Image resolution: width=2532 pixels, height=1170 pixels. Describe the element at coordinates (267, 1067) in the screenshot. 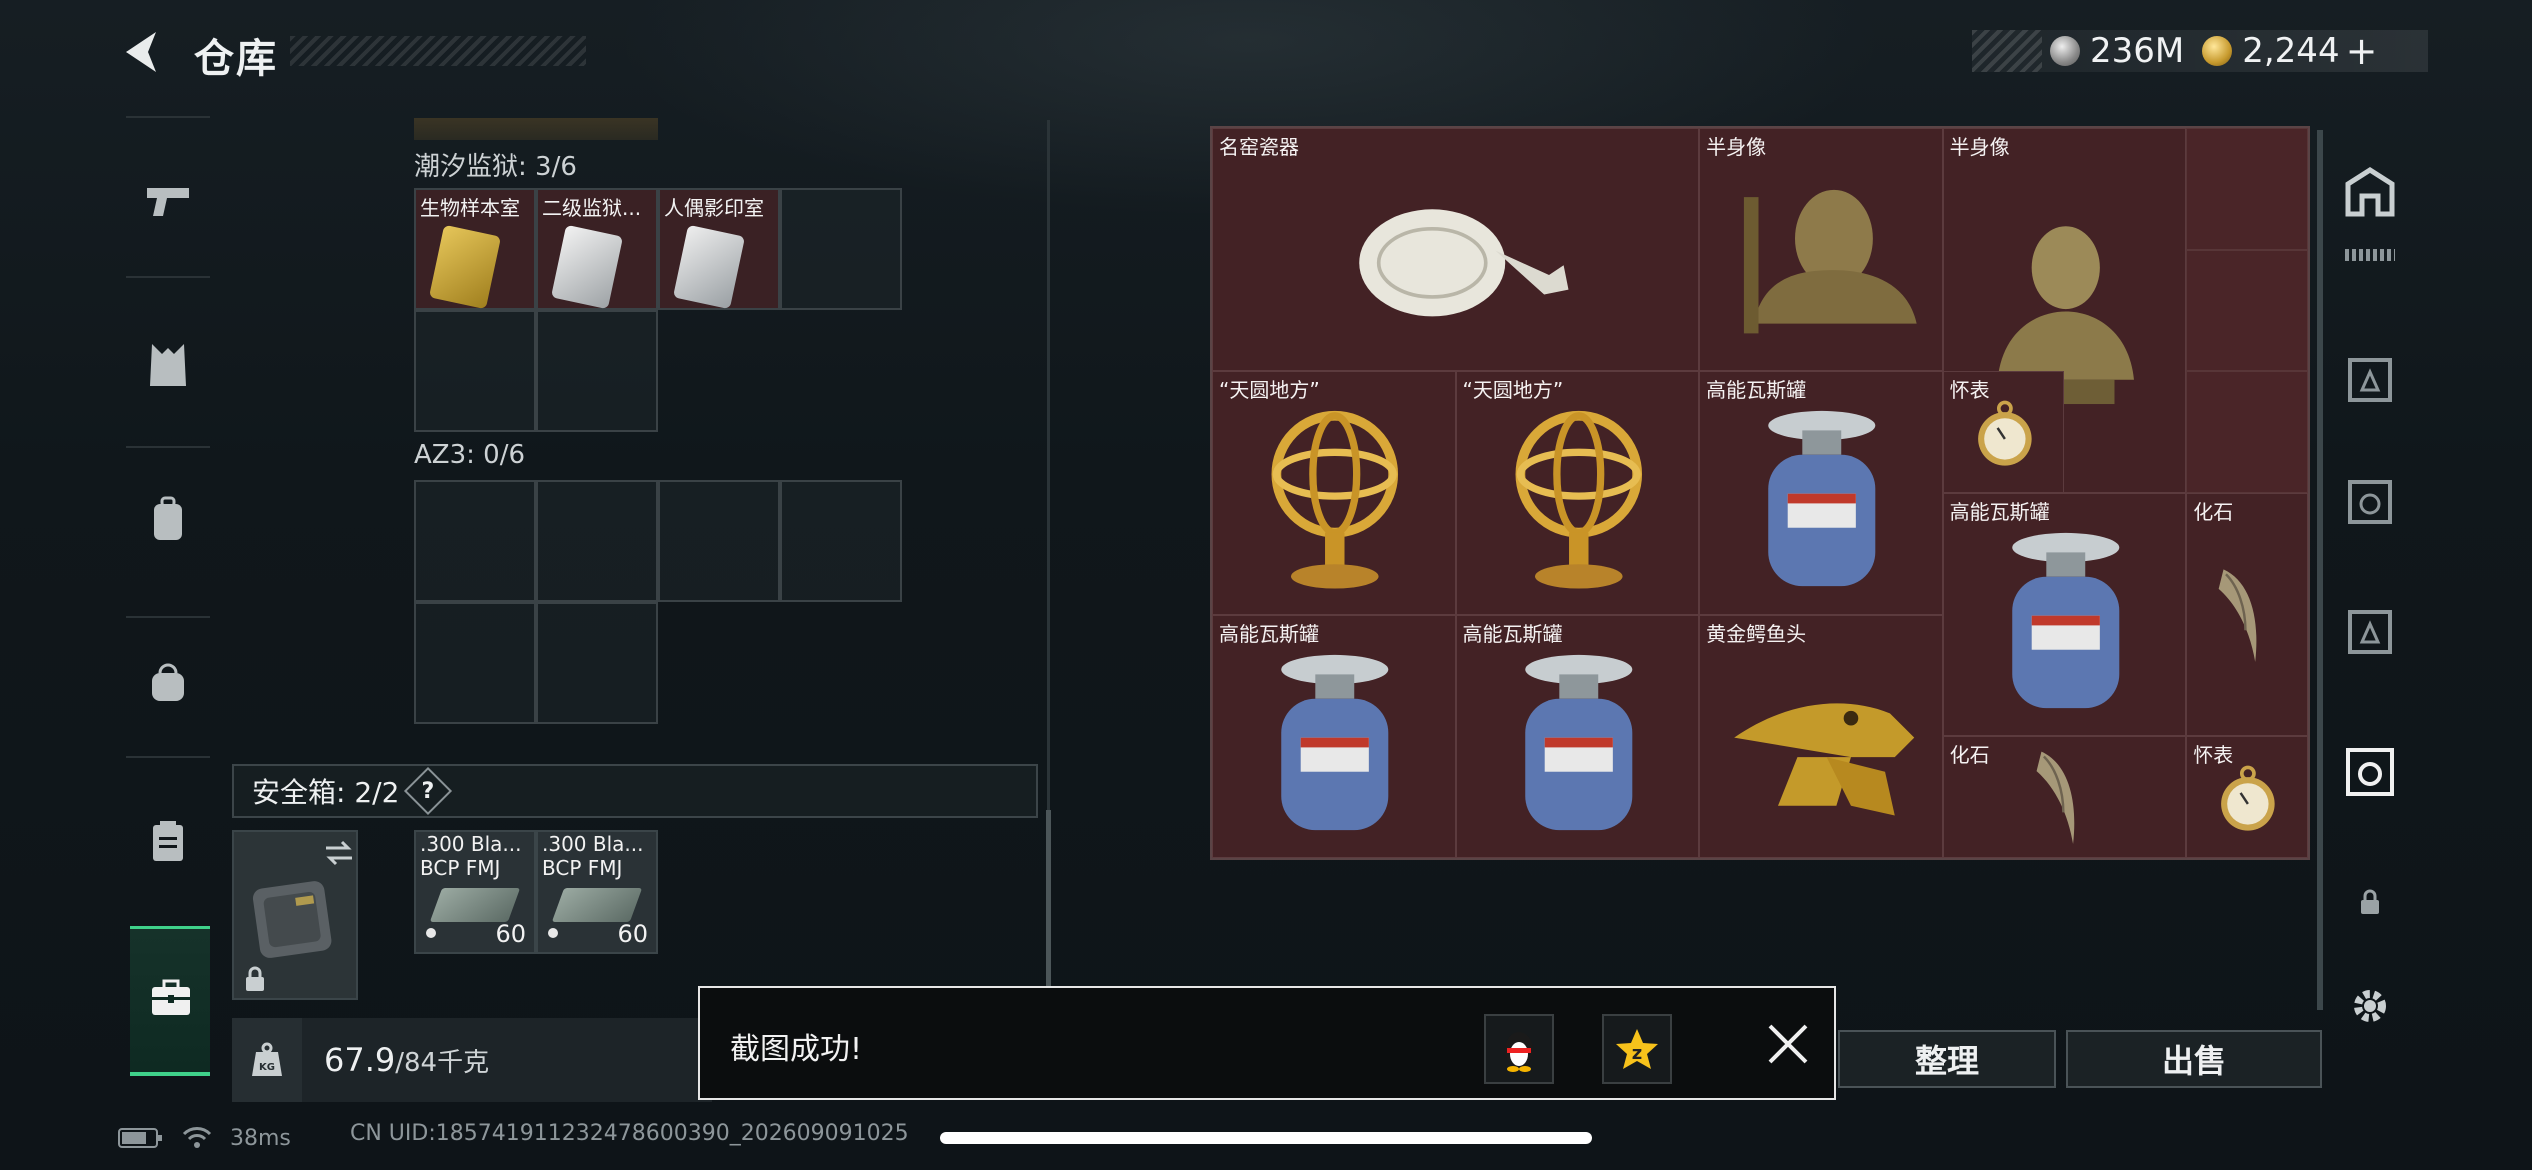

I see `svg-text: KG` at that location.